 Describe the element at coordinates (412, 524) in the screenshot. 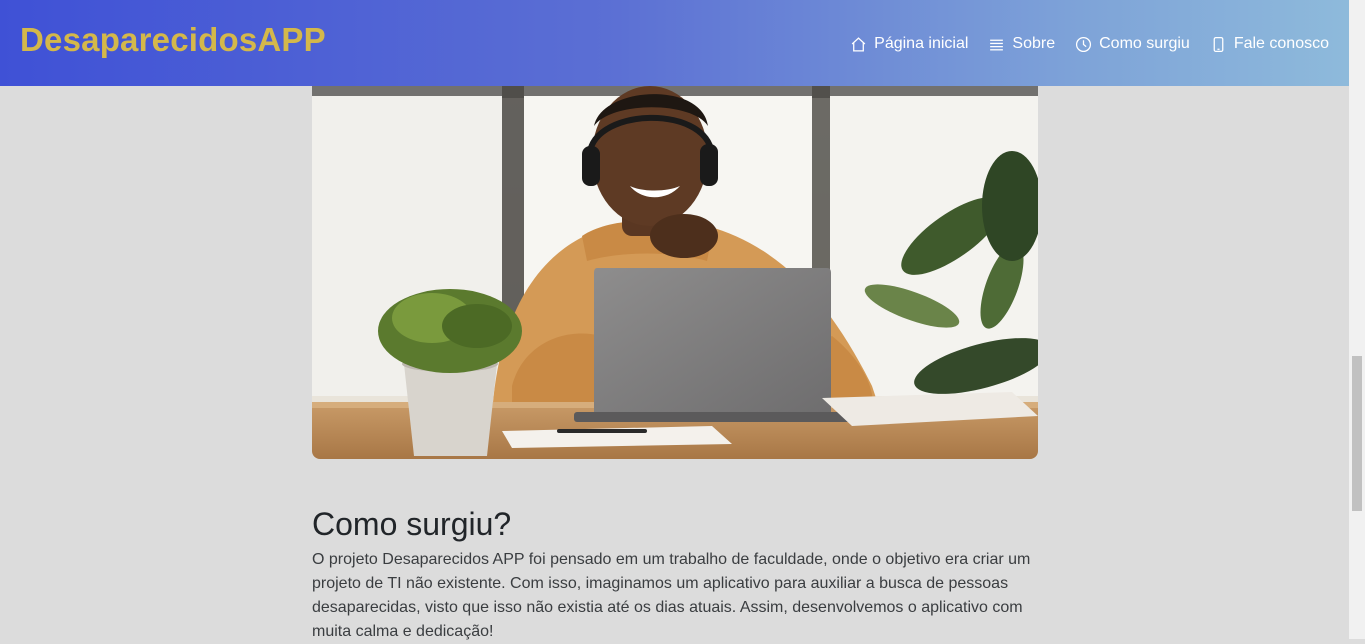

I see `section-title: Como surgiu?` at that location.